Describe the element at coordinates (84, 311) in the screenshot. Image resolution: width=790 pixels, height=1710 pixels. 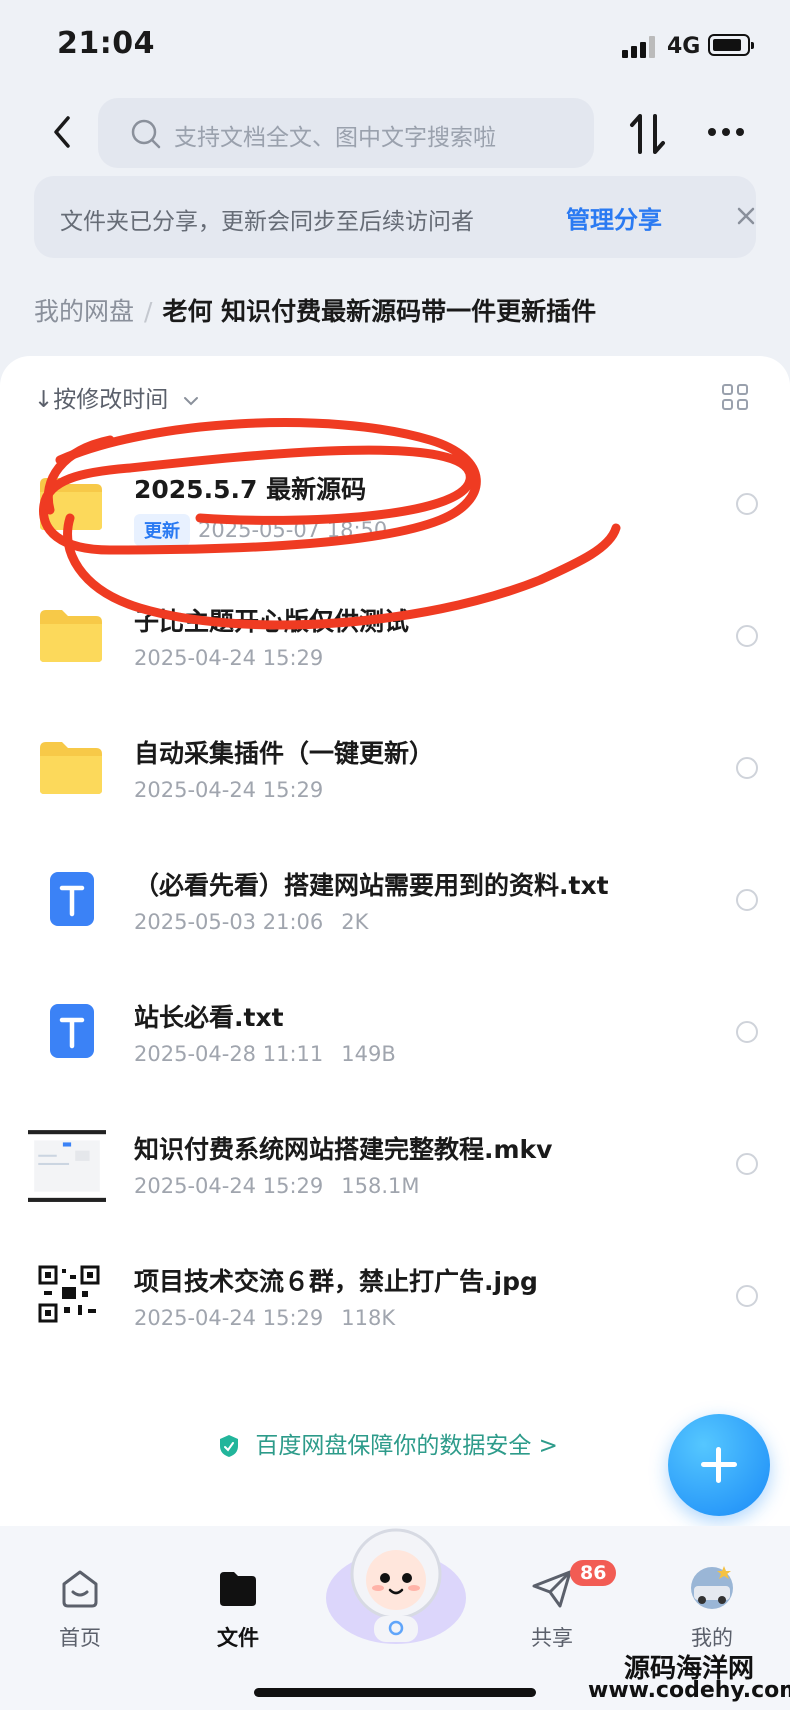
I see `breadcrumb-root: 我的网盘` at that location.